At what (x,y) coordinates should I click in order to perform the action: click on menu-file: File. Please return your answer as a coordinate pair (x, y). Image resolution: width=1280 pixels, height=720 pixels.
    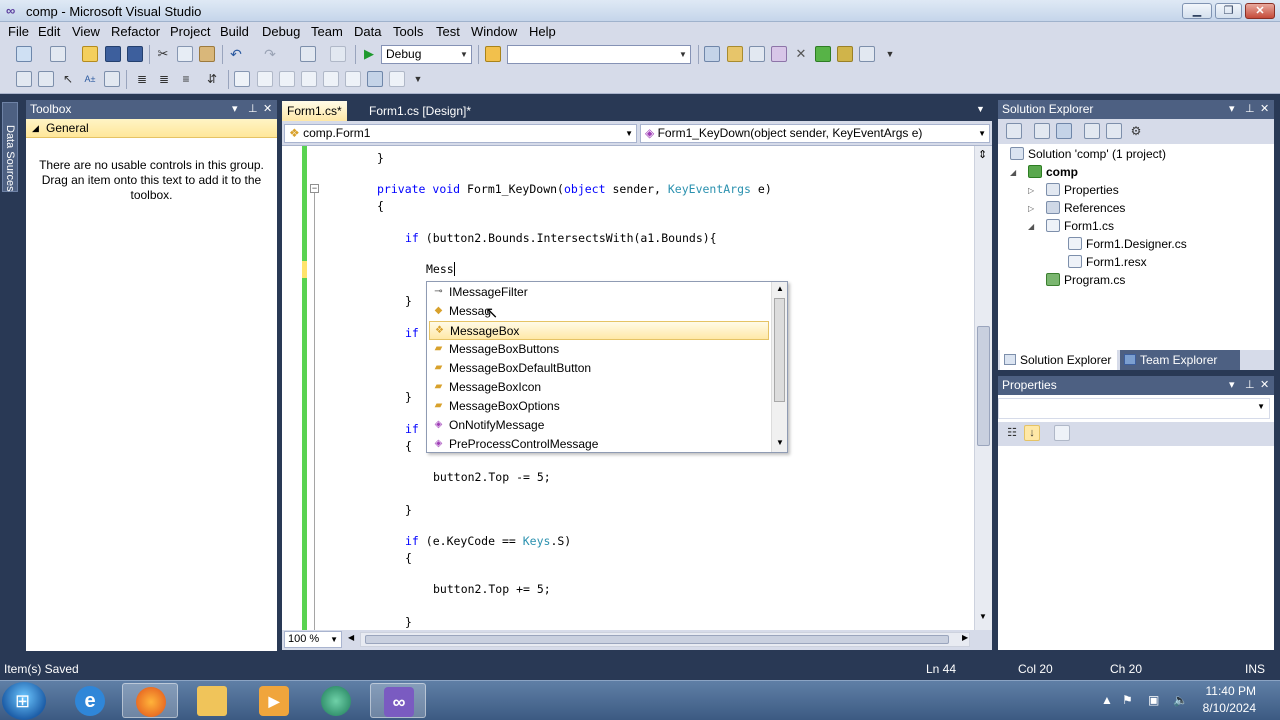
    Looking at the image, I should click on (18, 32).